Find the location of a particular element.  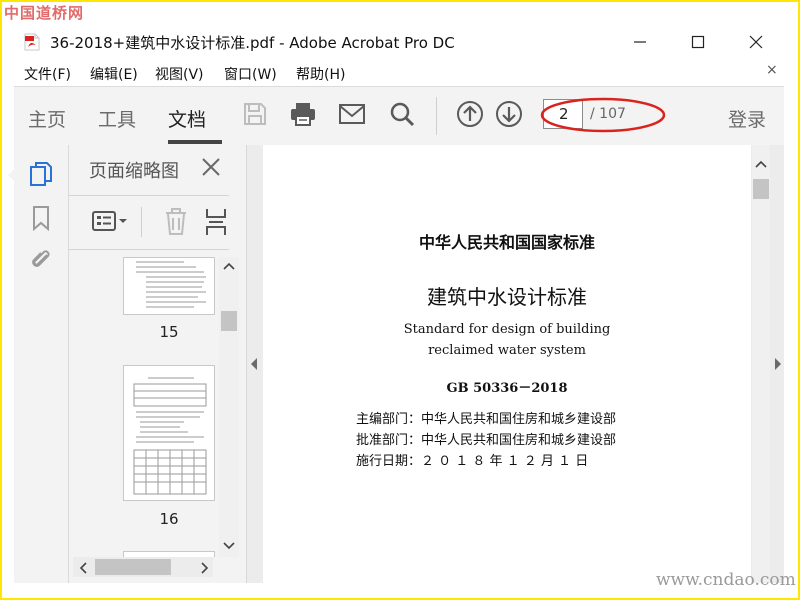

bookmark-icon is located at coordinates (41, 218).